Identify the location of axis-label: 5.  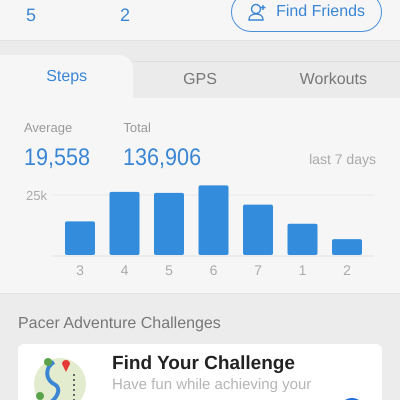
(169, 270).